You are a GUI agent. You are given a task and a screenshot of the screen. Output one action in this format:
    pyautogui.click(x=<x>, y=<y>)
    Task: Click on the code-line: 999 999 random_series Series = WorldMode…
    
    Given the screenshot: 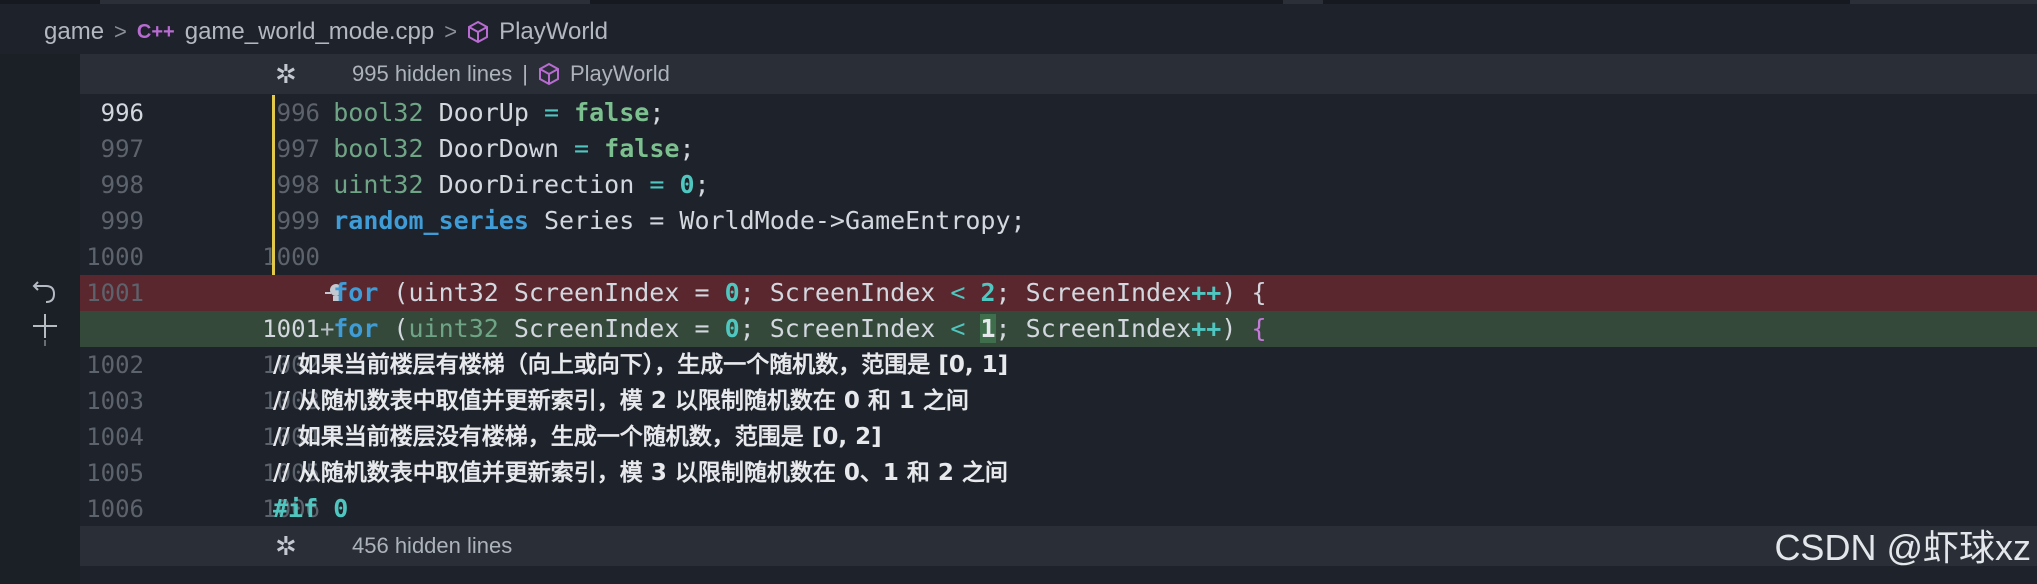 What is the action you would take?
    pyautogui.click(x=1058, y=221)
    